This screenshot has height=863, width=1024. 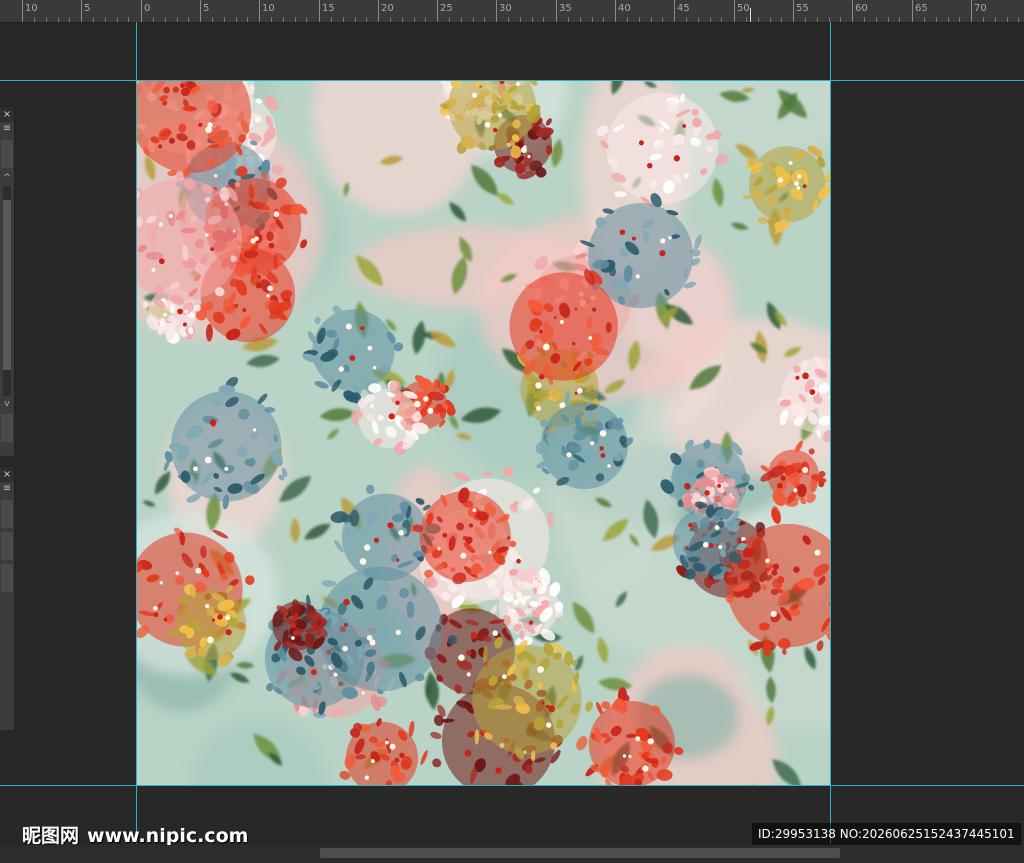 What do you see at coordinates (861, 8) in the screenshot?
I see `ruler-label: 60` at bounding box center [861, 8].